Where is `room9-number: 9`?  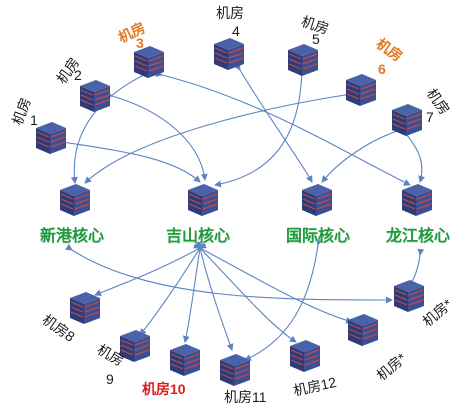
room9-number: 9 is located at coordinates (110, 379).